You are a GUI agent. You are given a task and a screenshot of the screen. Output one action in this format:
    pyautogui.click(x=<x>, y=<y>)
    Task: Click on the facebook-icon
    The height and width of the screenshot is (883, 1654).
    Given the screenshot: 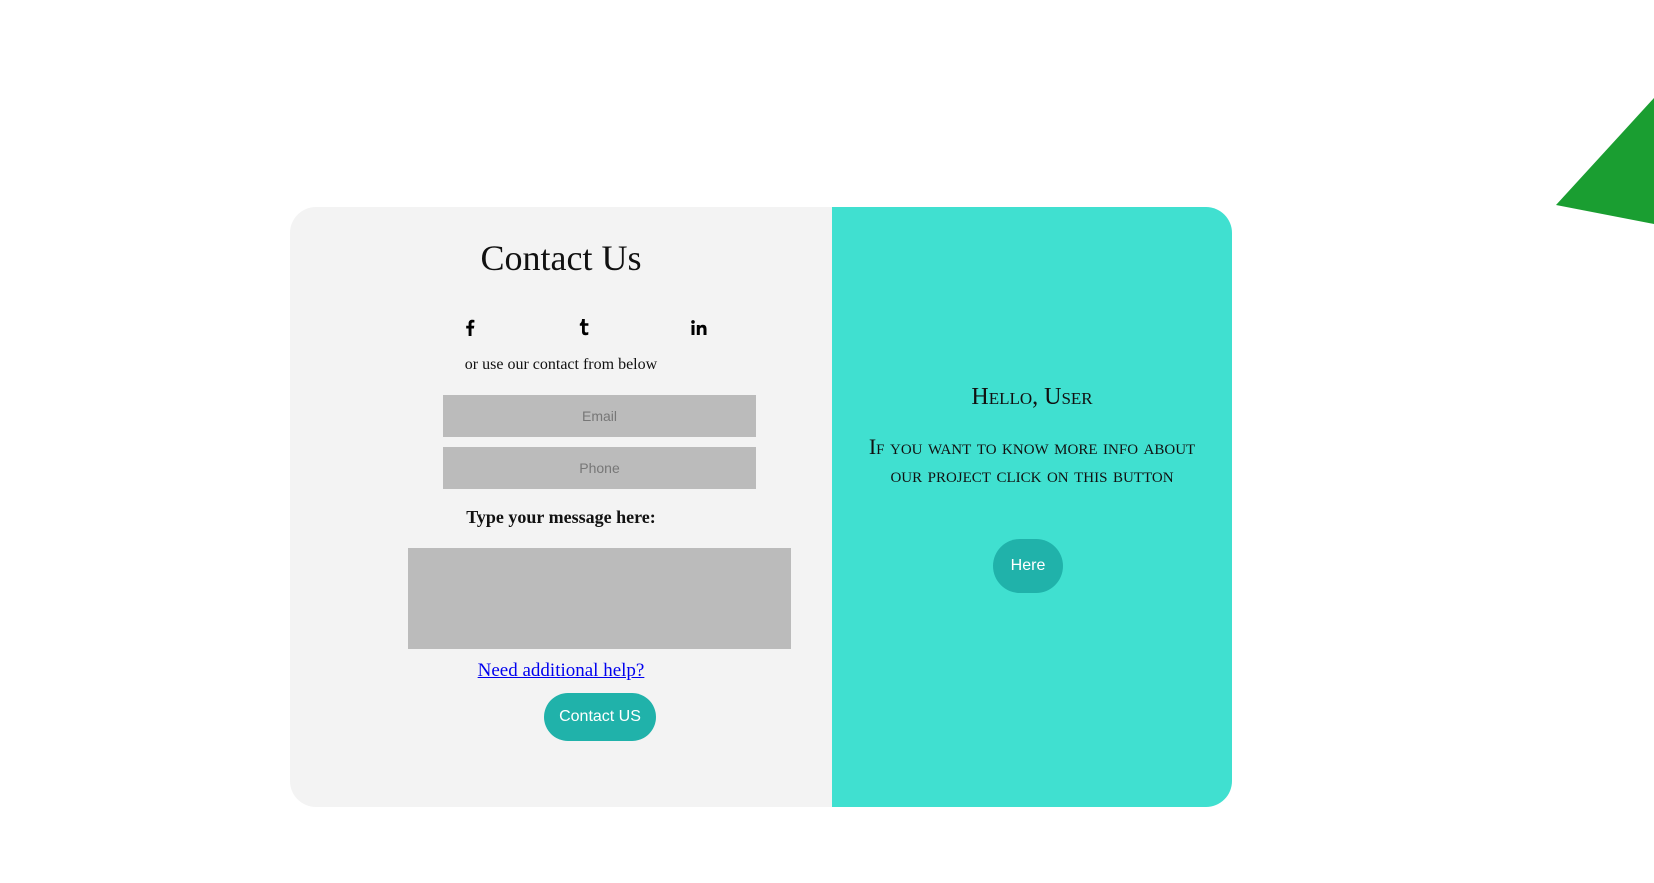 What is the action you would take?
    pyautogui.click(x=470, y=327)
    